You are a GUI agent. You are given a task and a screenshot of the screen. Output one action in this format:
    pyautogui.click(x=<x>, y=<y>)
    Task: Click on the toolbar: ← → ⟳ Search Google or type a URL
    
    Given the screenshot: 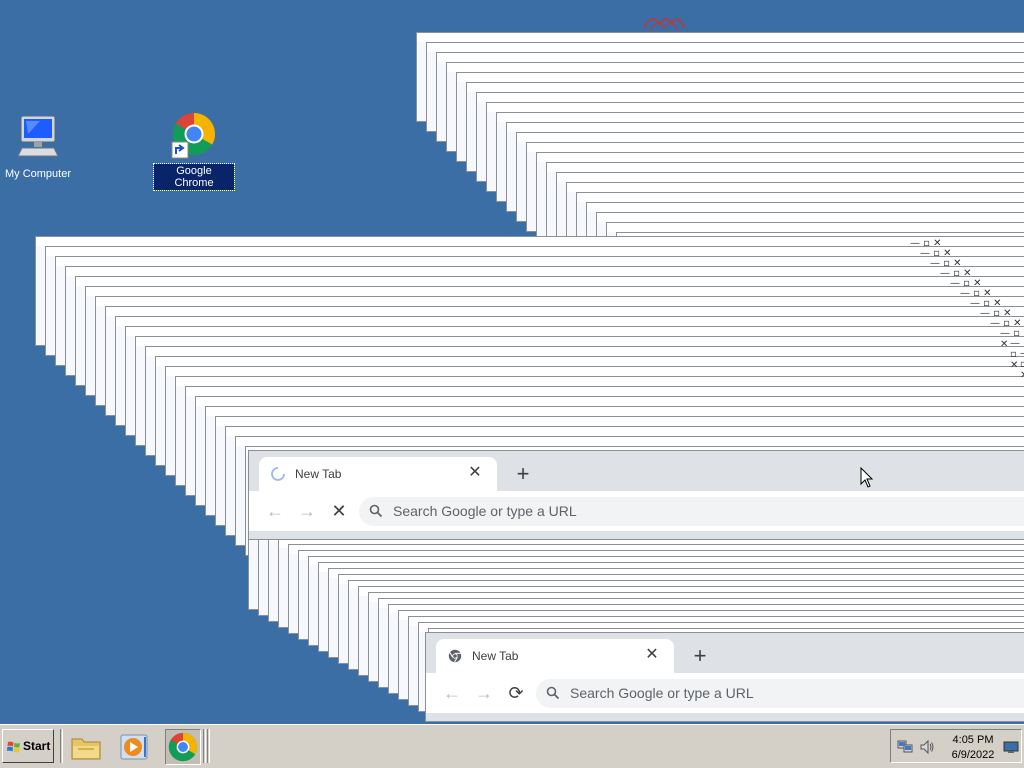 What is the action you would take?
    pyautogui.click(x=725, y=693)
    